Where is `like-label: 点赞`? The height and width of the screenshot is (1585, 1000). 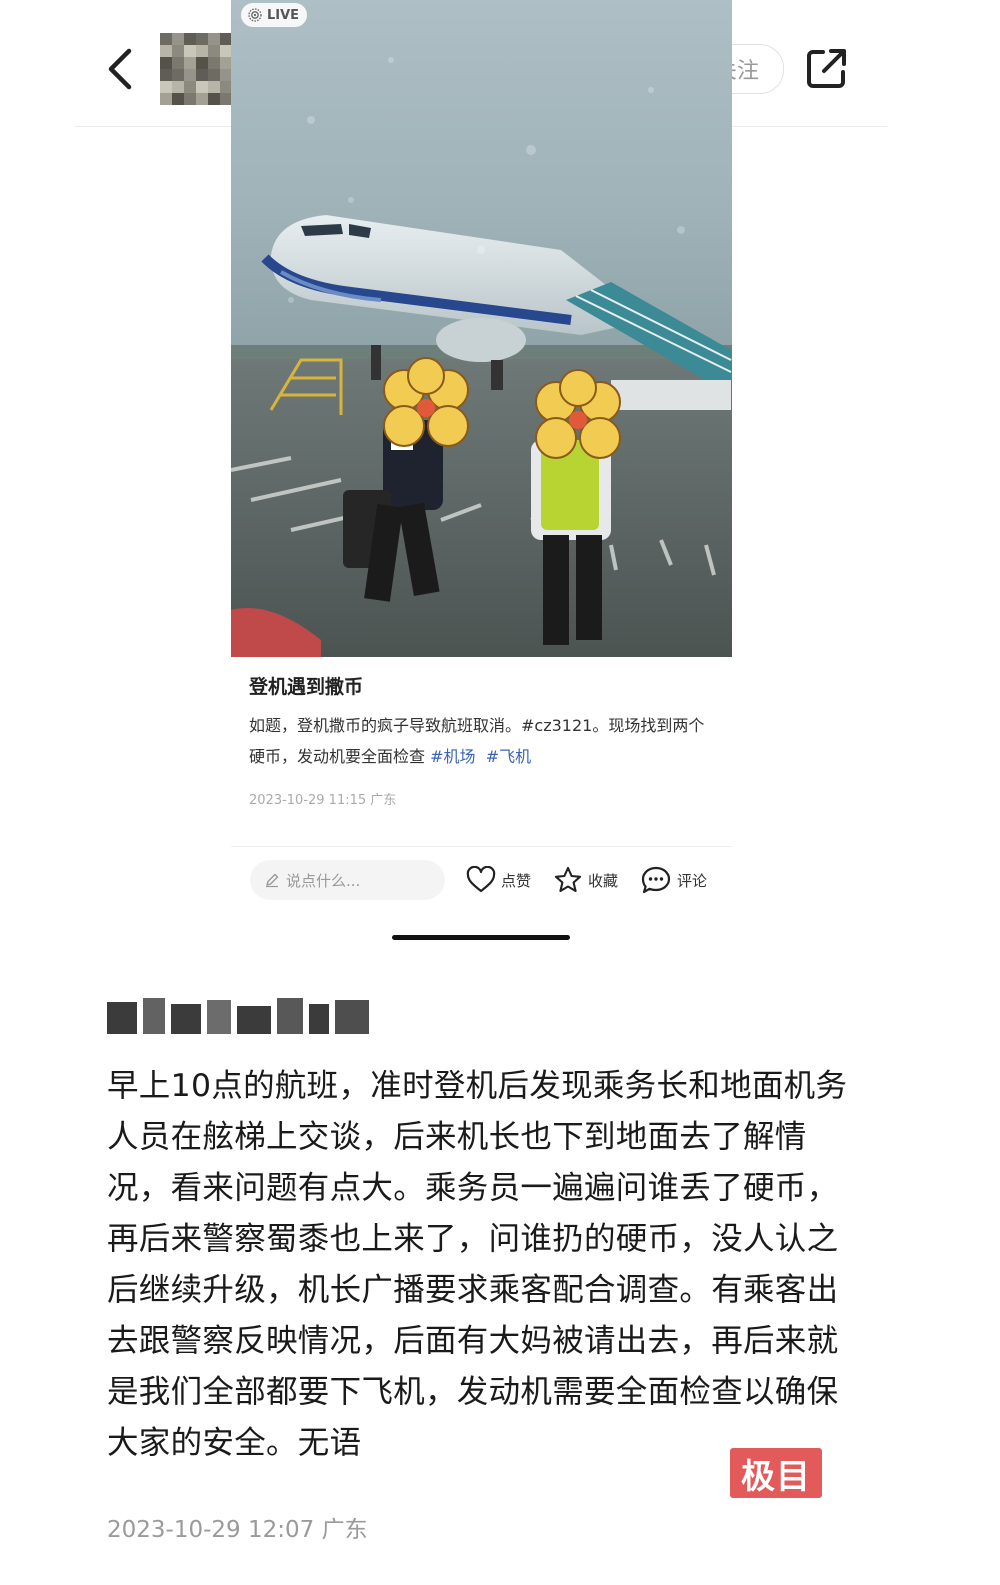
like-label: 点赞 is located at coordinates (516, 880).